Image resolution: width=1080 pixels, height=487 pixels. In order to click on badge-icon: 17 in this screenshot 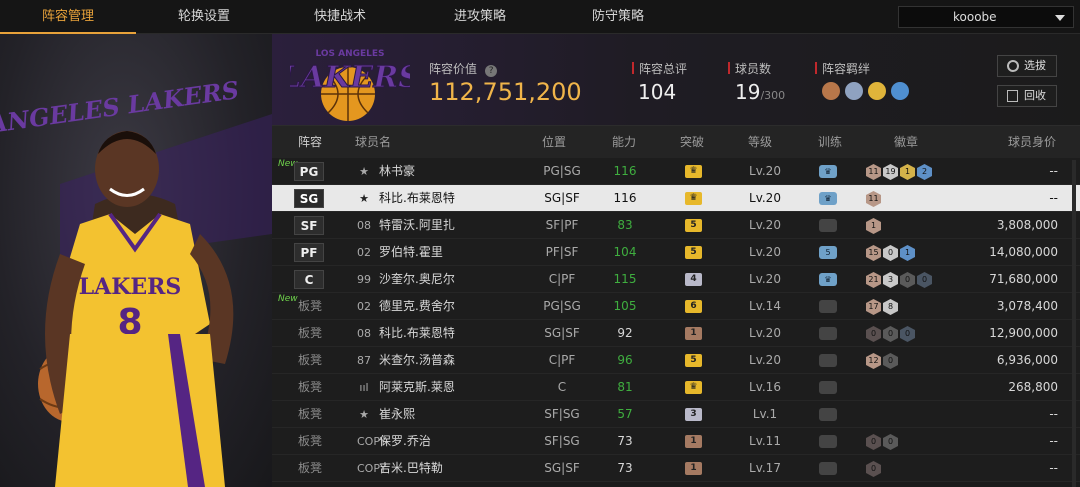, I will do `click(873, 307)`.